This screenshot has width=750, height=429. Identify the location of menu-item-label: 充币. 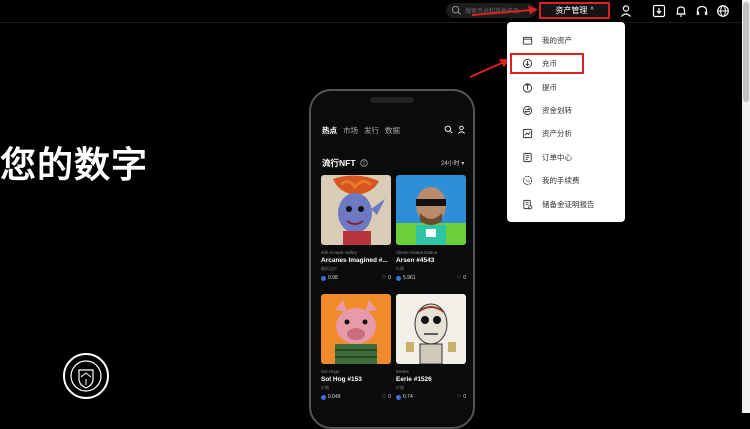
(549, 63).